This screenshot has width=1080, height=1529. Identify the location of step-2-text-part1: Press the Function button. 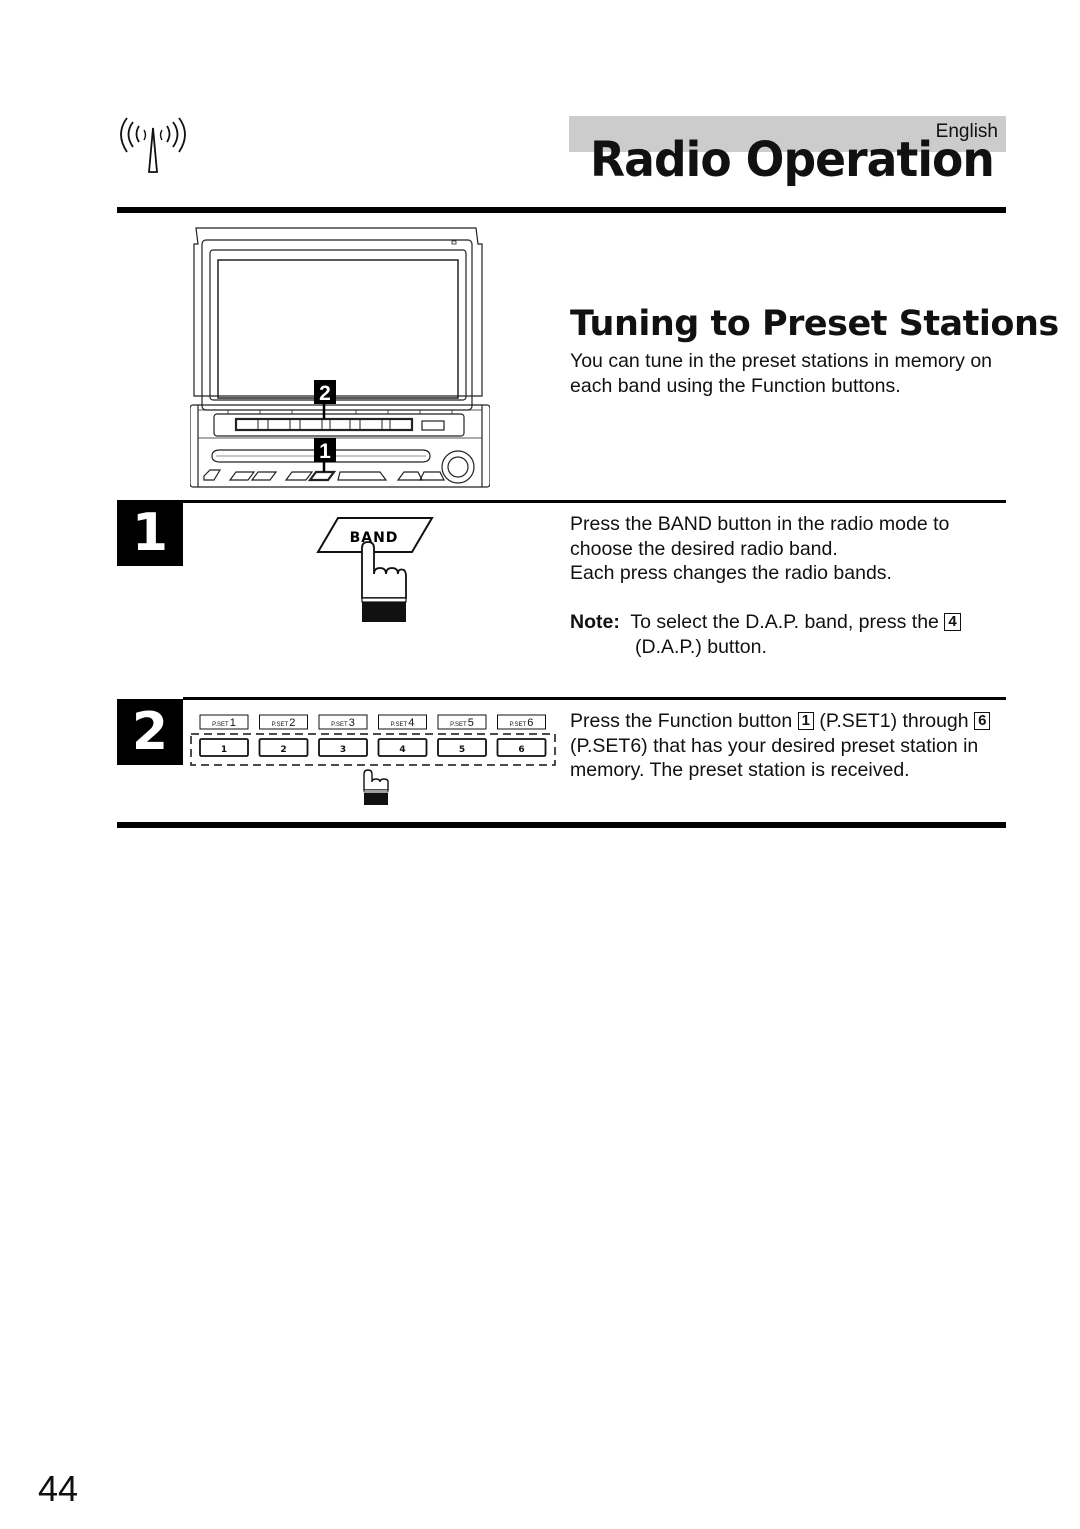
(681, 721).